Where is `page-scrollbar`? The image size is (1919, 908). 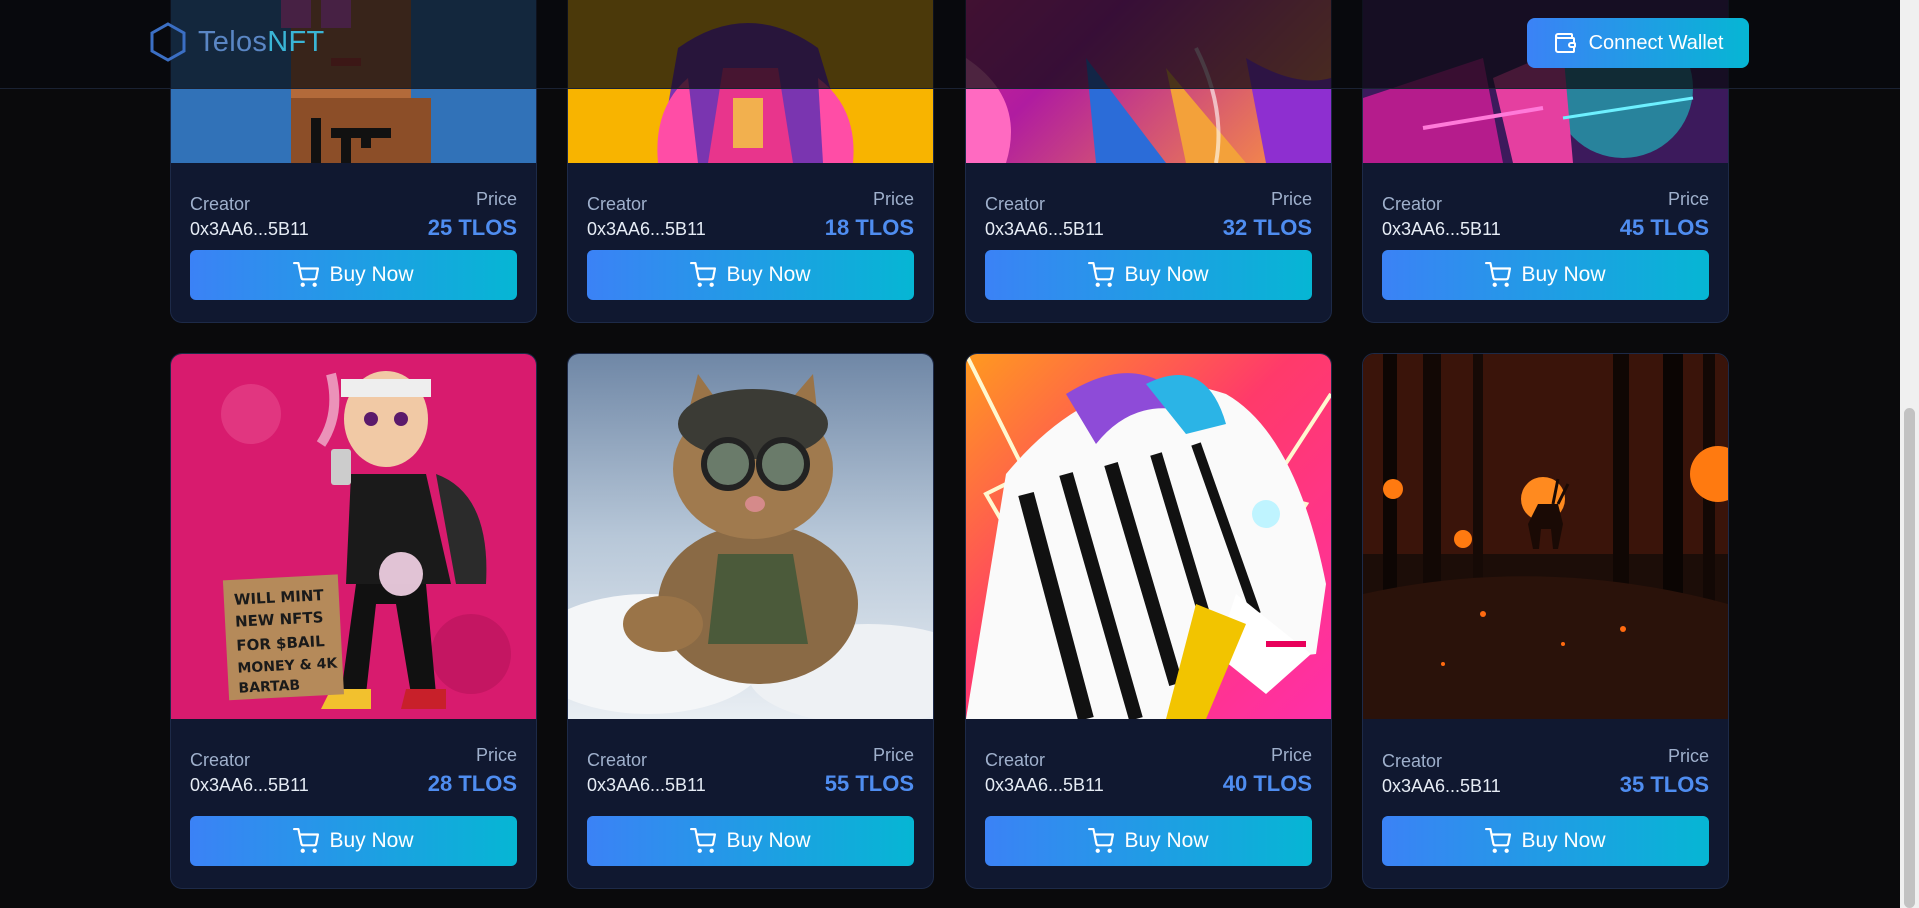
page-scrollbar is located at coordinates (1909, 454).